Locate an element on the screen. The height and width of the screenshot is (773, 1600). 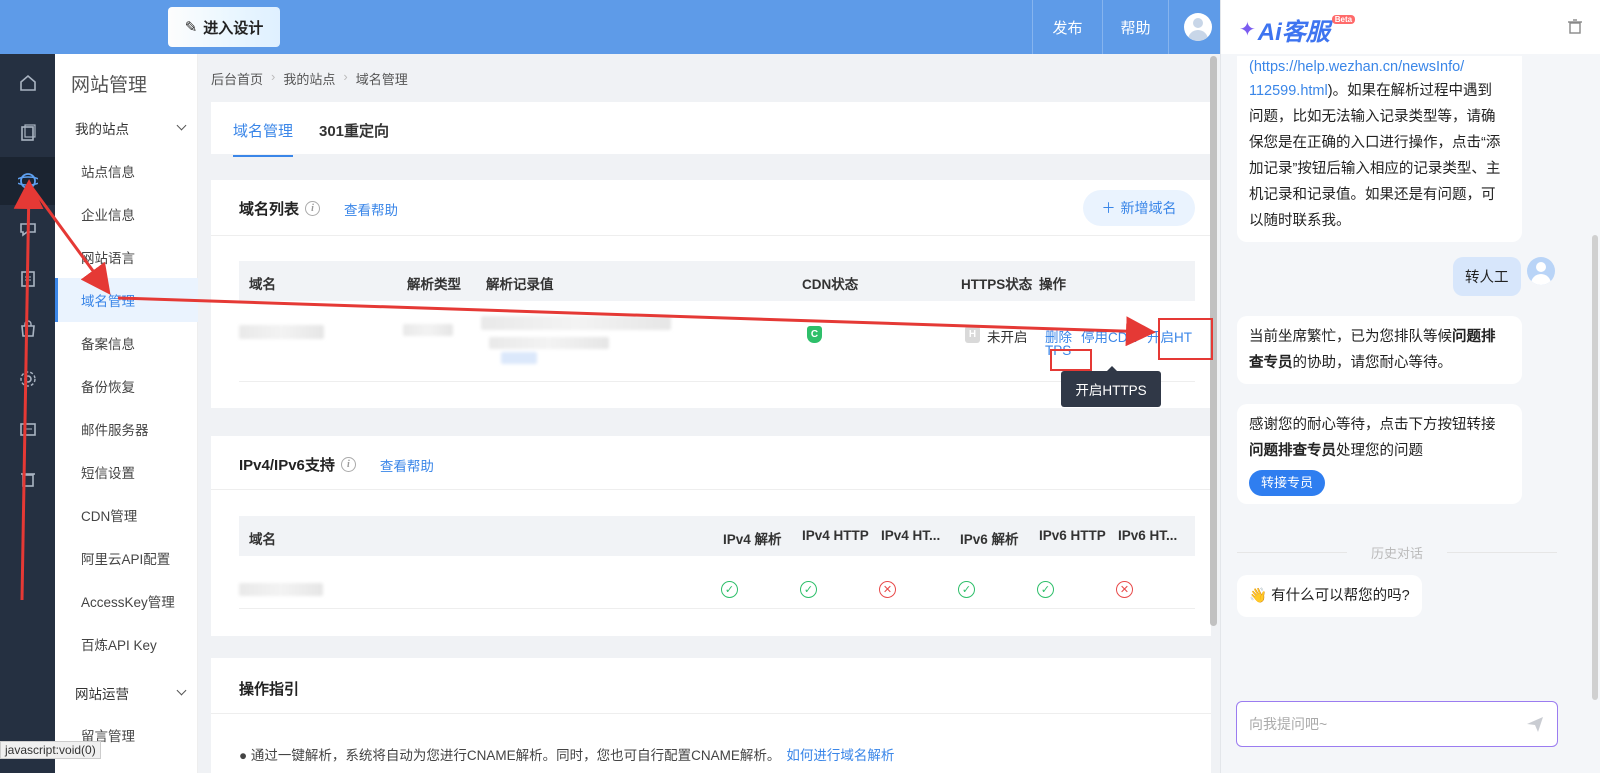
guide-title: 操作指引 is located at coordinates (269, 689).